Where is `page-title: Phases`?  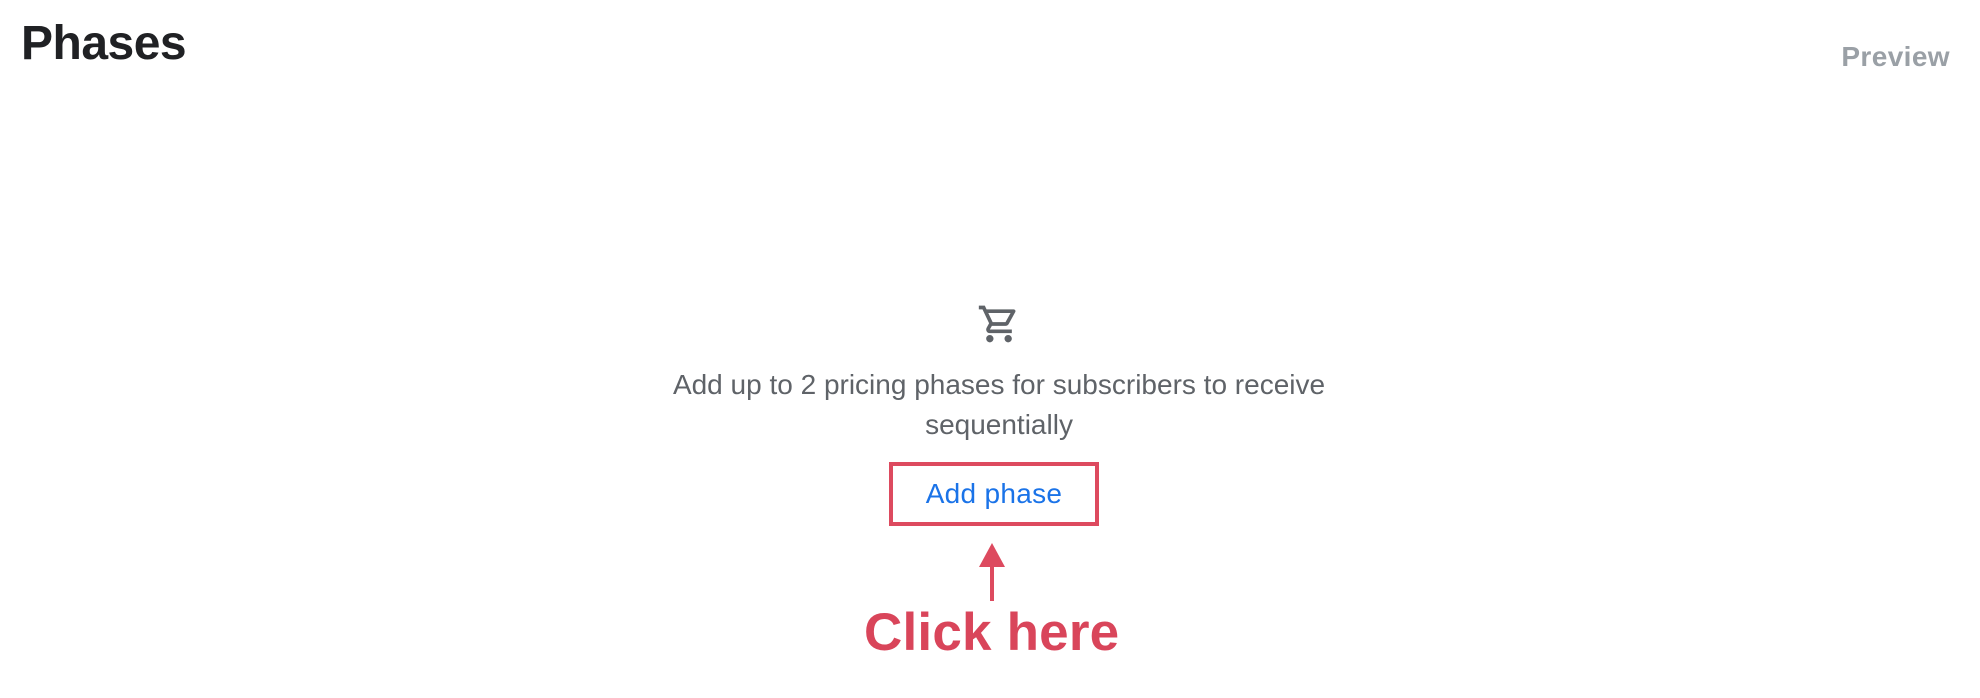 page-title: Phases is located at coordinates (104, 43).